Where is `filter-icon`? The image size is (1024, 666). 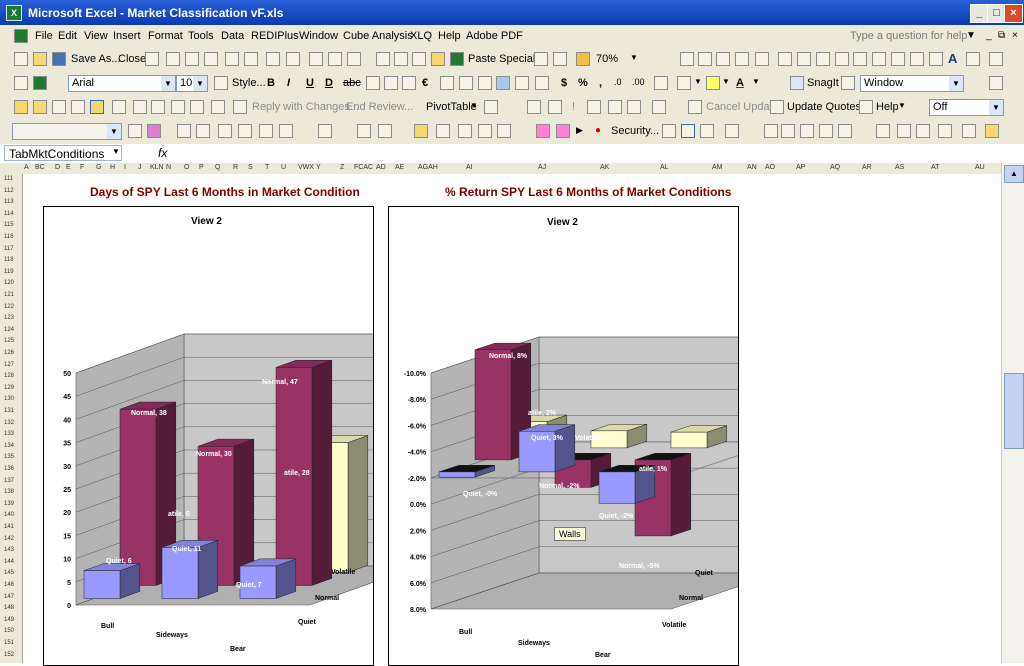 filter-icon is located at coordinates (879, 59).